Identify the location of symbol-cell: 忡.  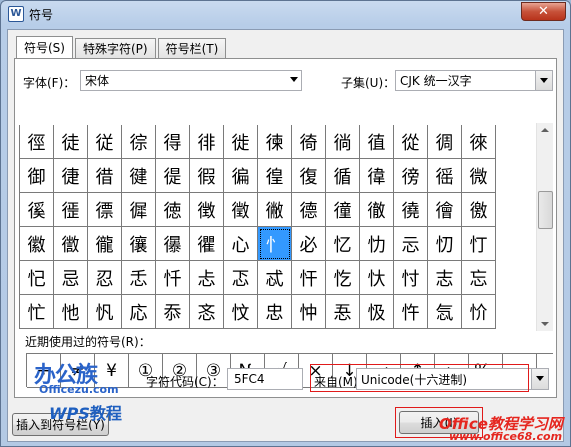
(309, 312).